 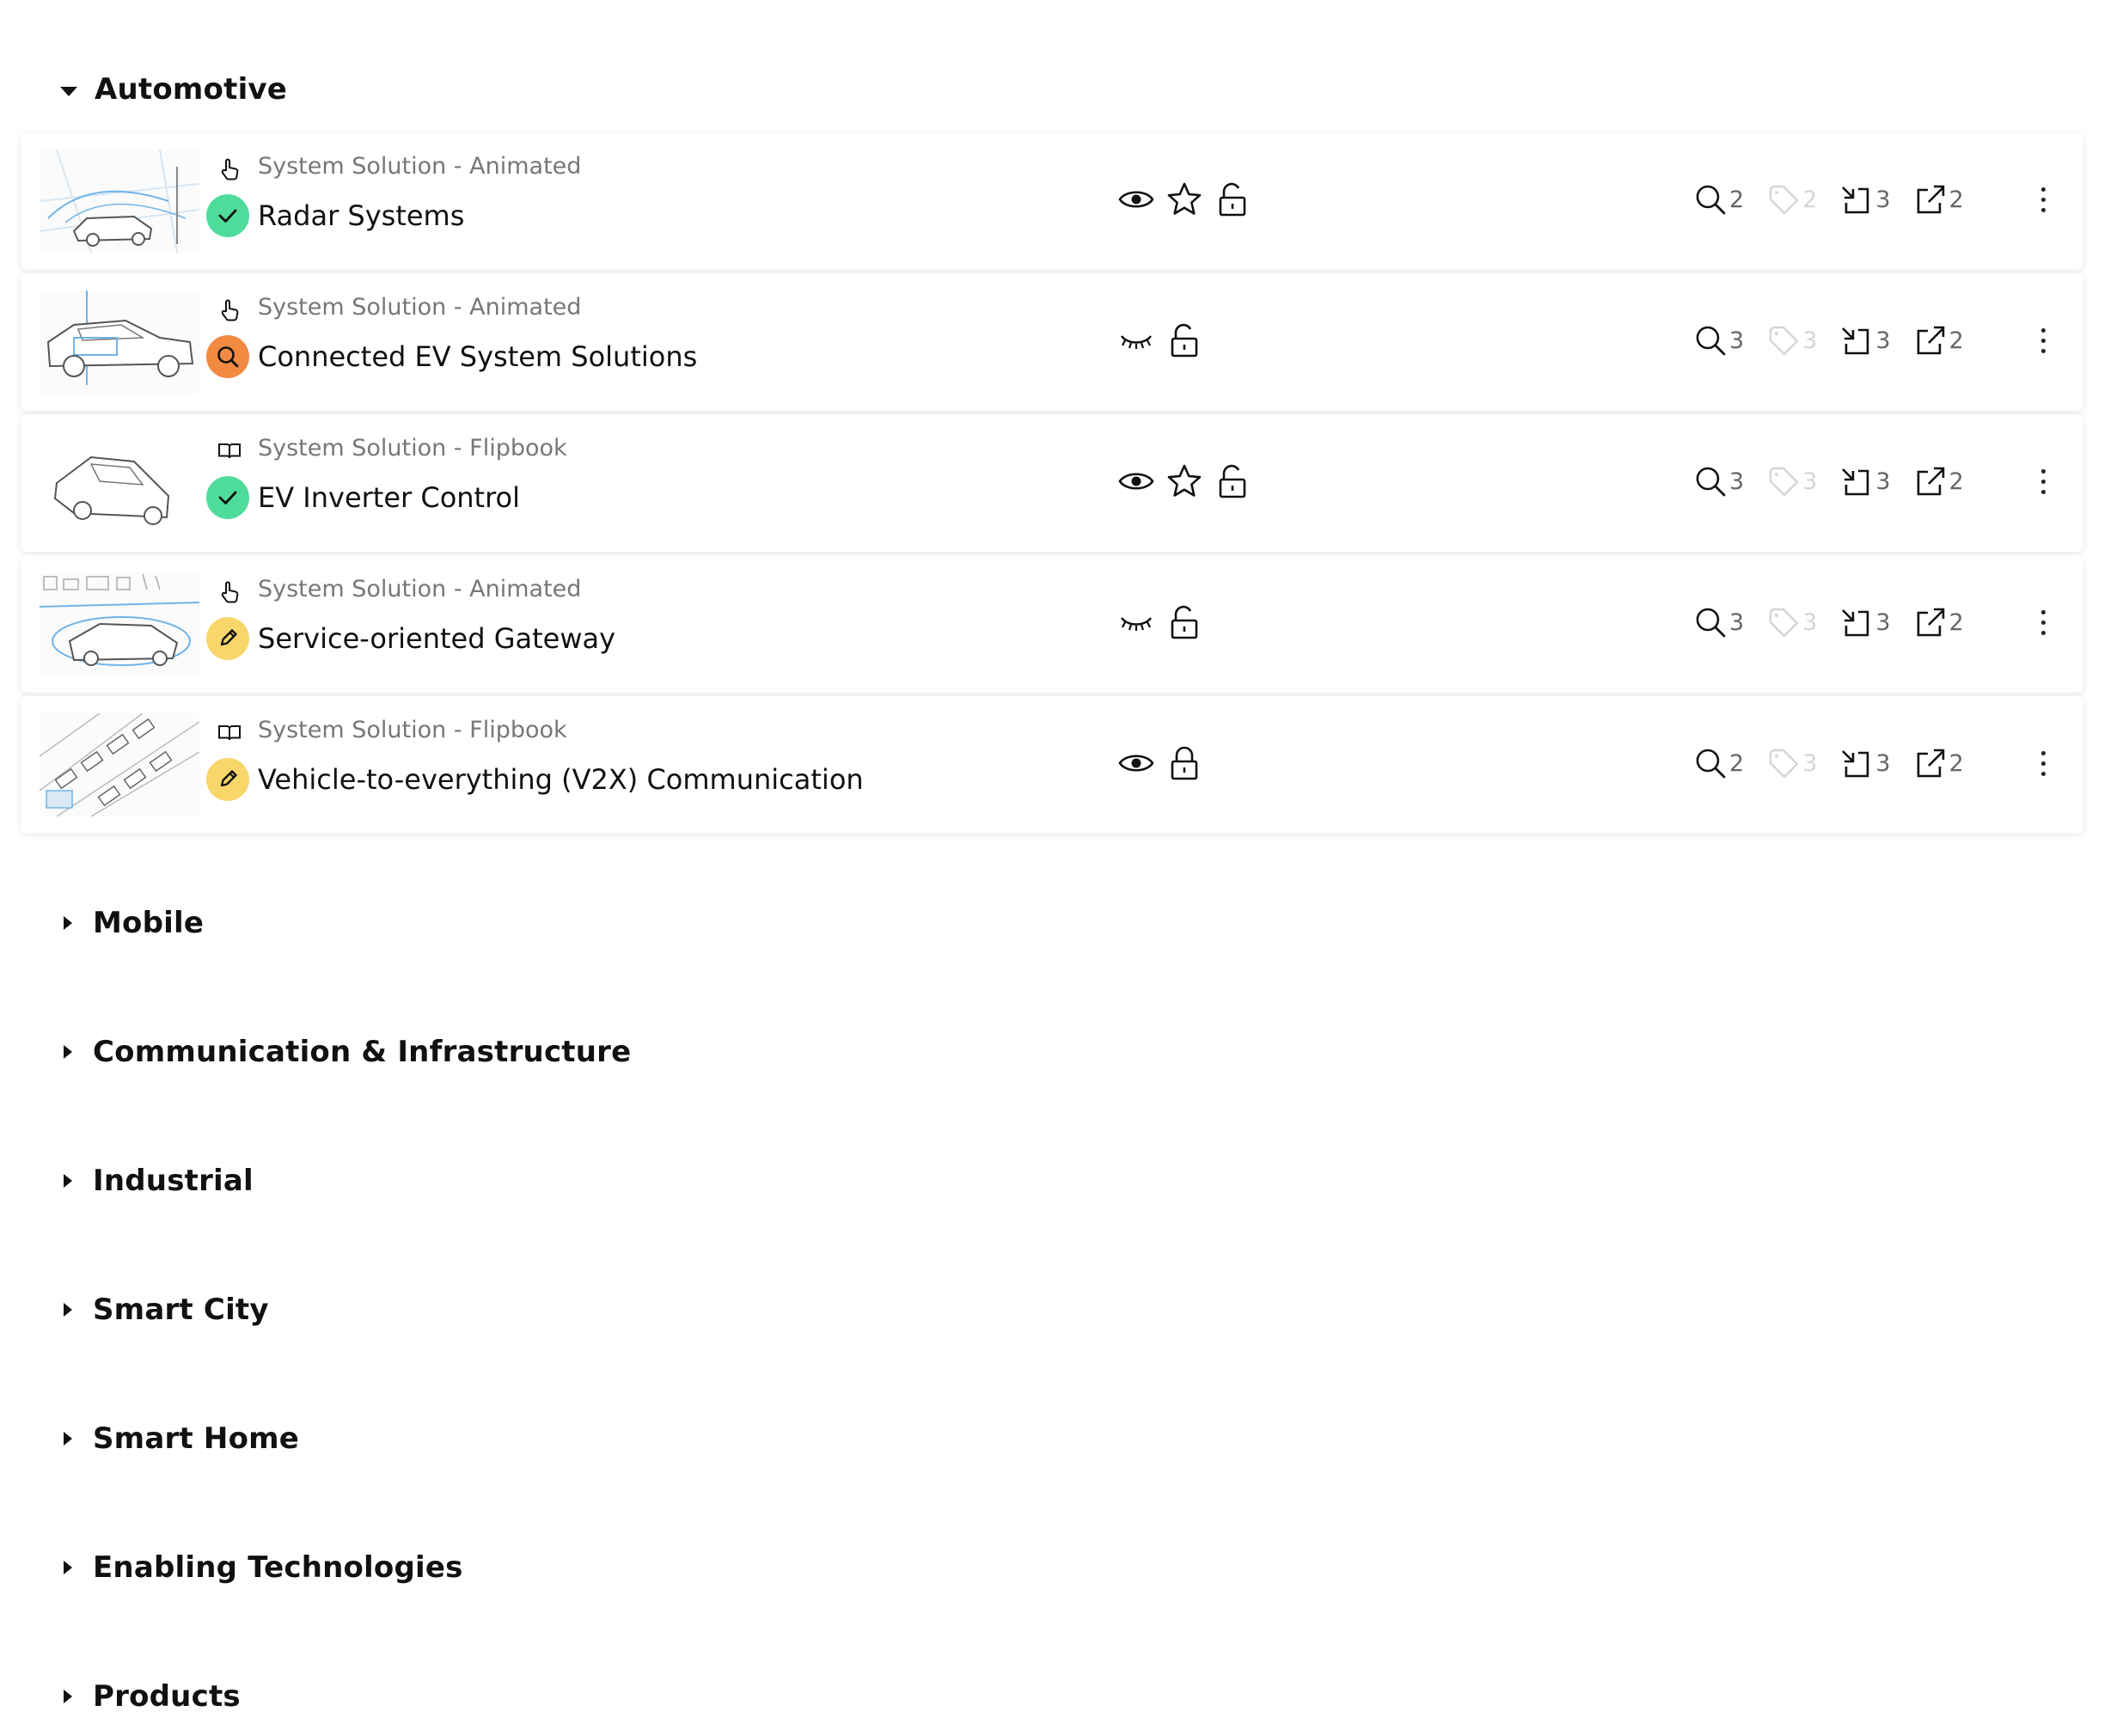 I want to click on category-title: Enabling Technologies, so click(x=278, y=1567).